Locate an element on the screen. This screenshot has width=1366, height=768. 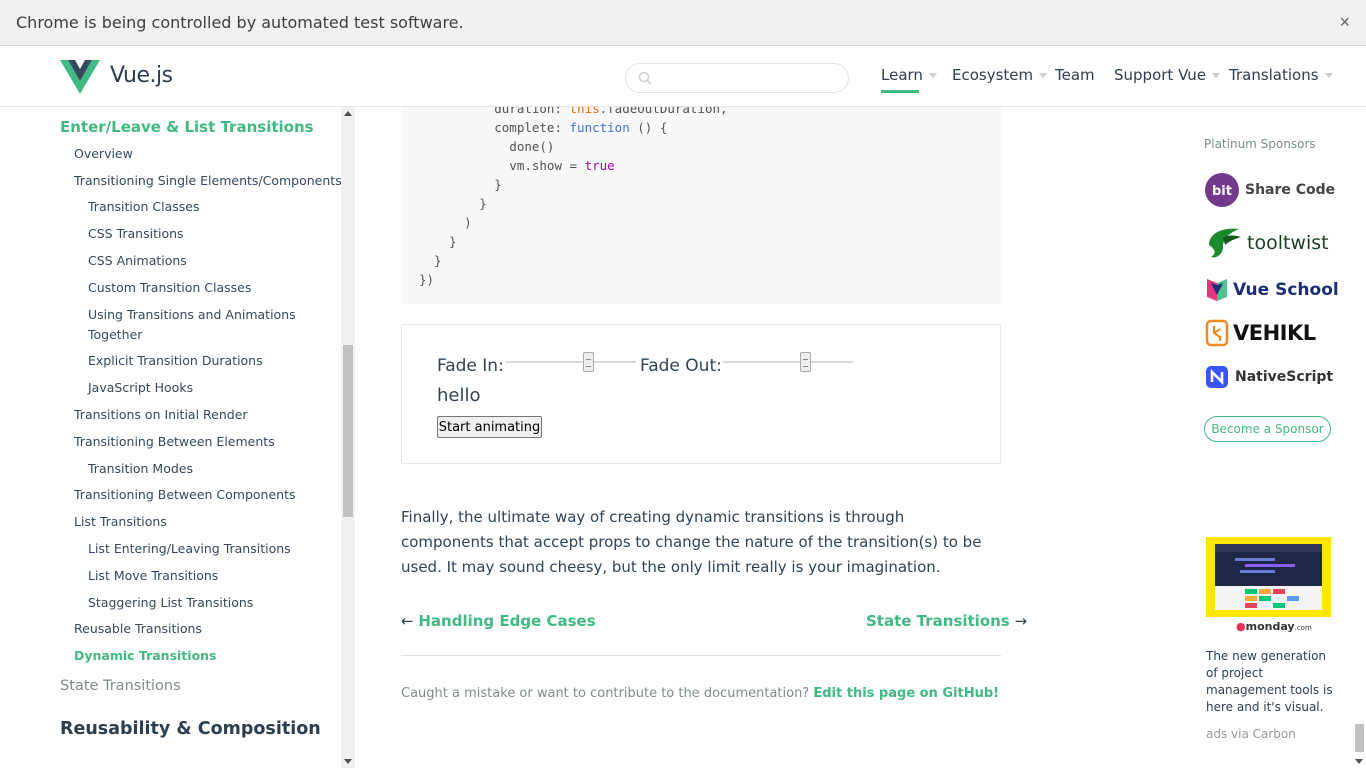
nav-translations-label: Translations is located at coordinates (1274, 75).